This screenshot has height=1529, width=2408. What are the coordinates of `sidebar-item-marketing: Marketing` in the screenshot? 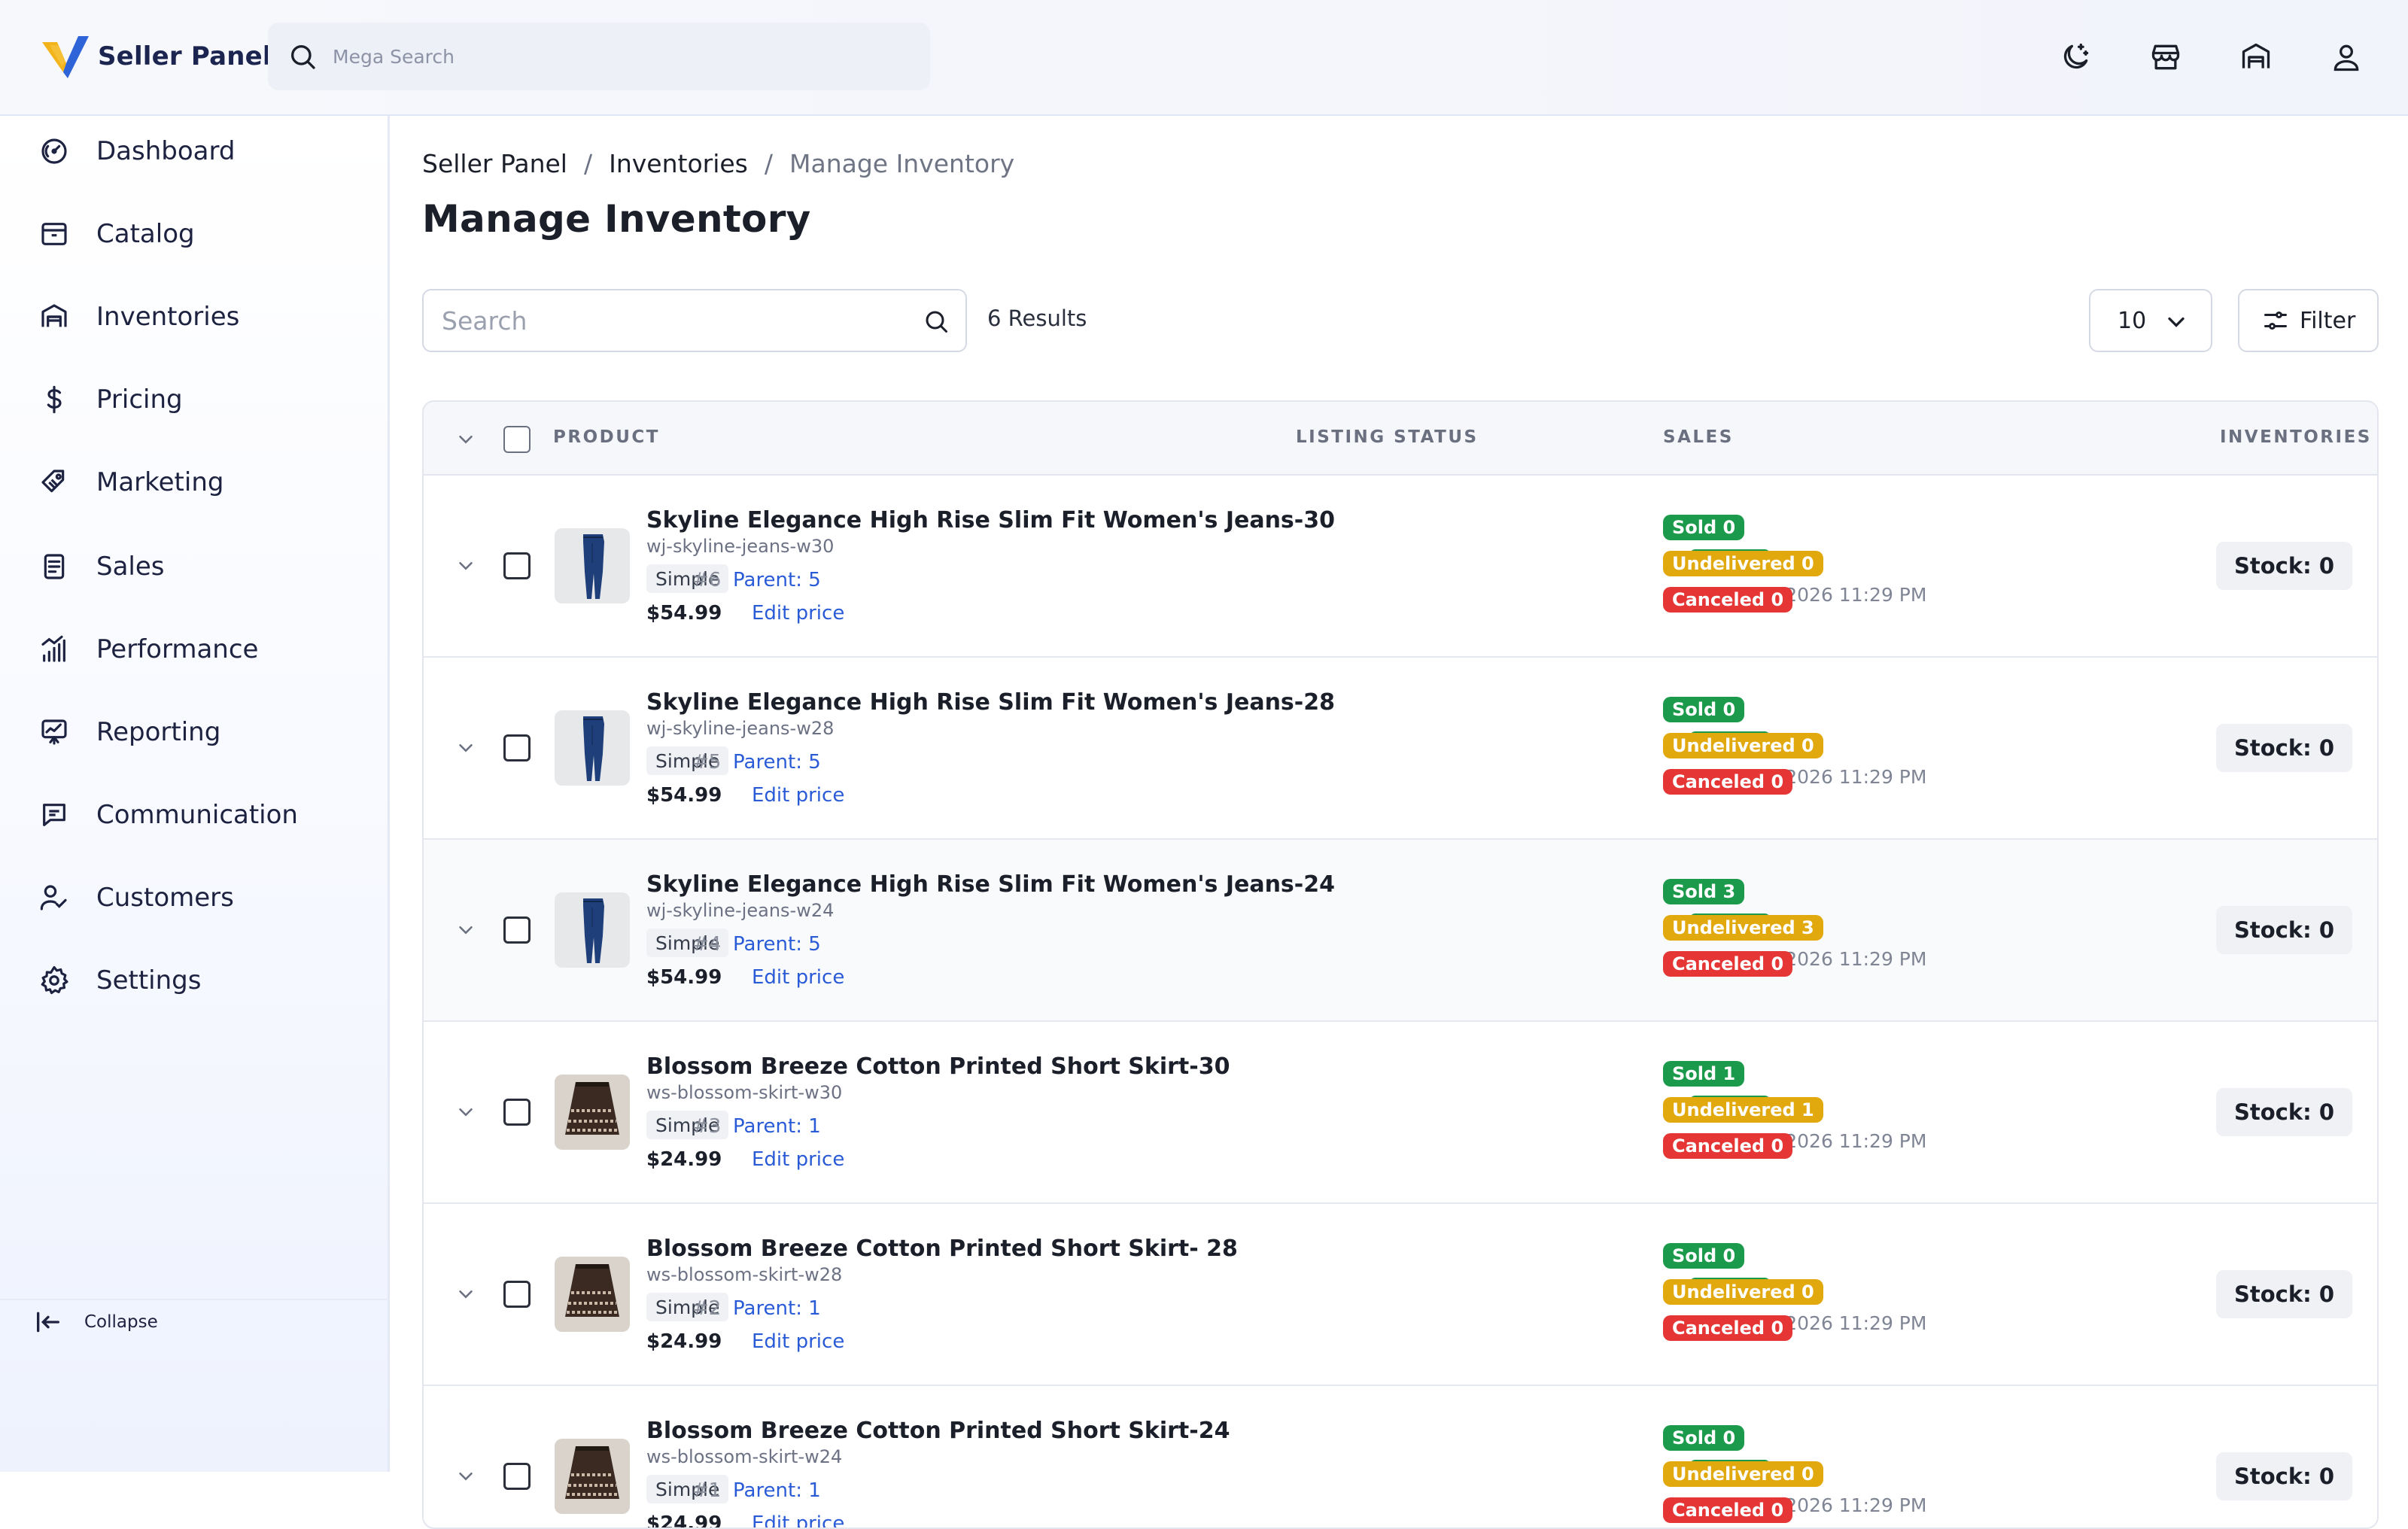 It's located at (193, 482).